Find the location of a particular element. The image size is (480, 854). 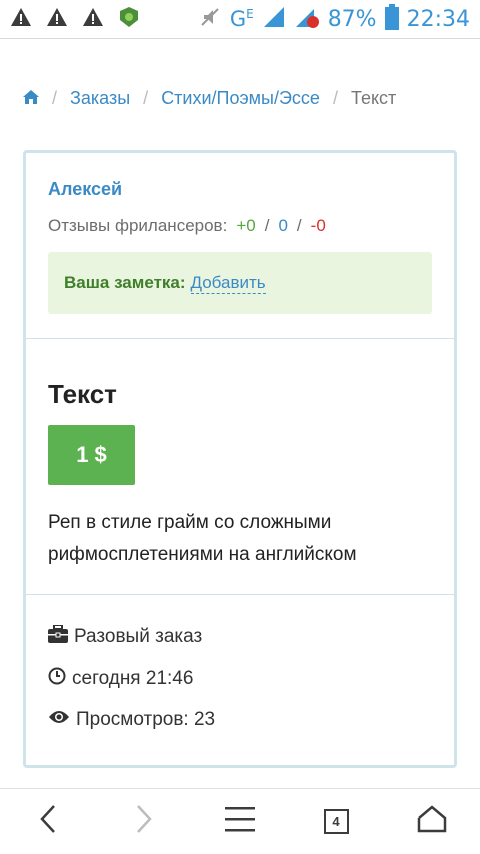

breadcrumb-current: Текст is located at coordinates (373, 98).